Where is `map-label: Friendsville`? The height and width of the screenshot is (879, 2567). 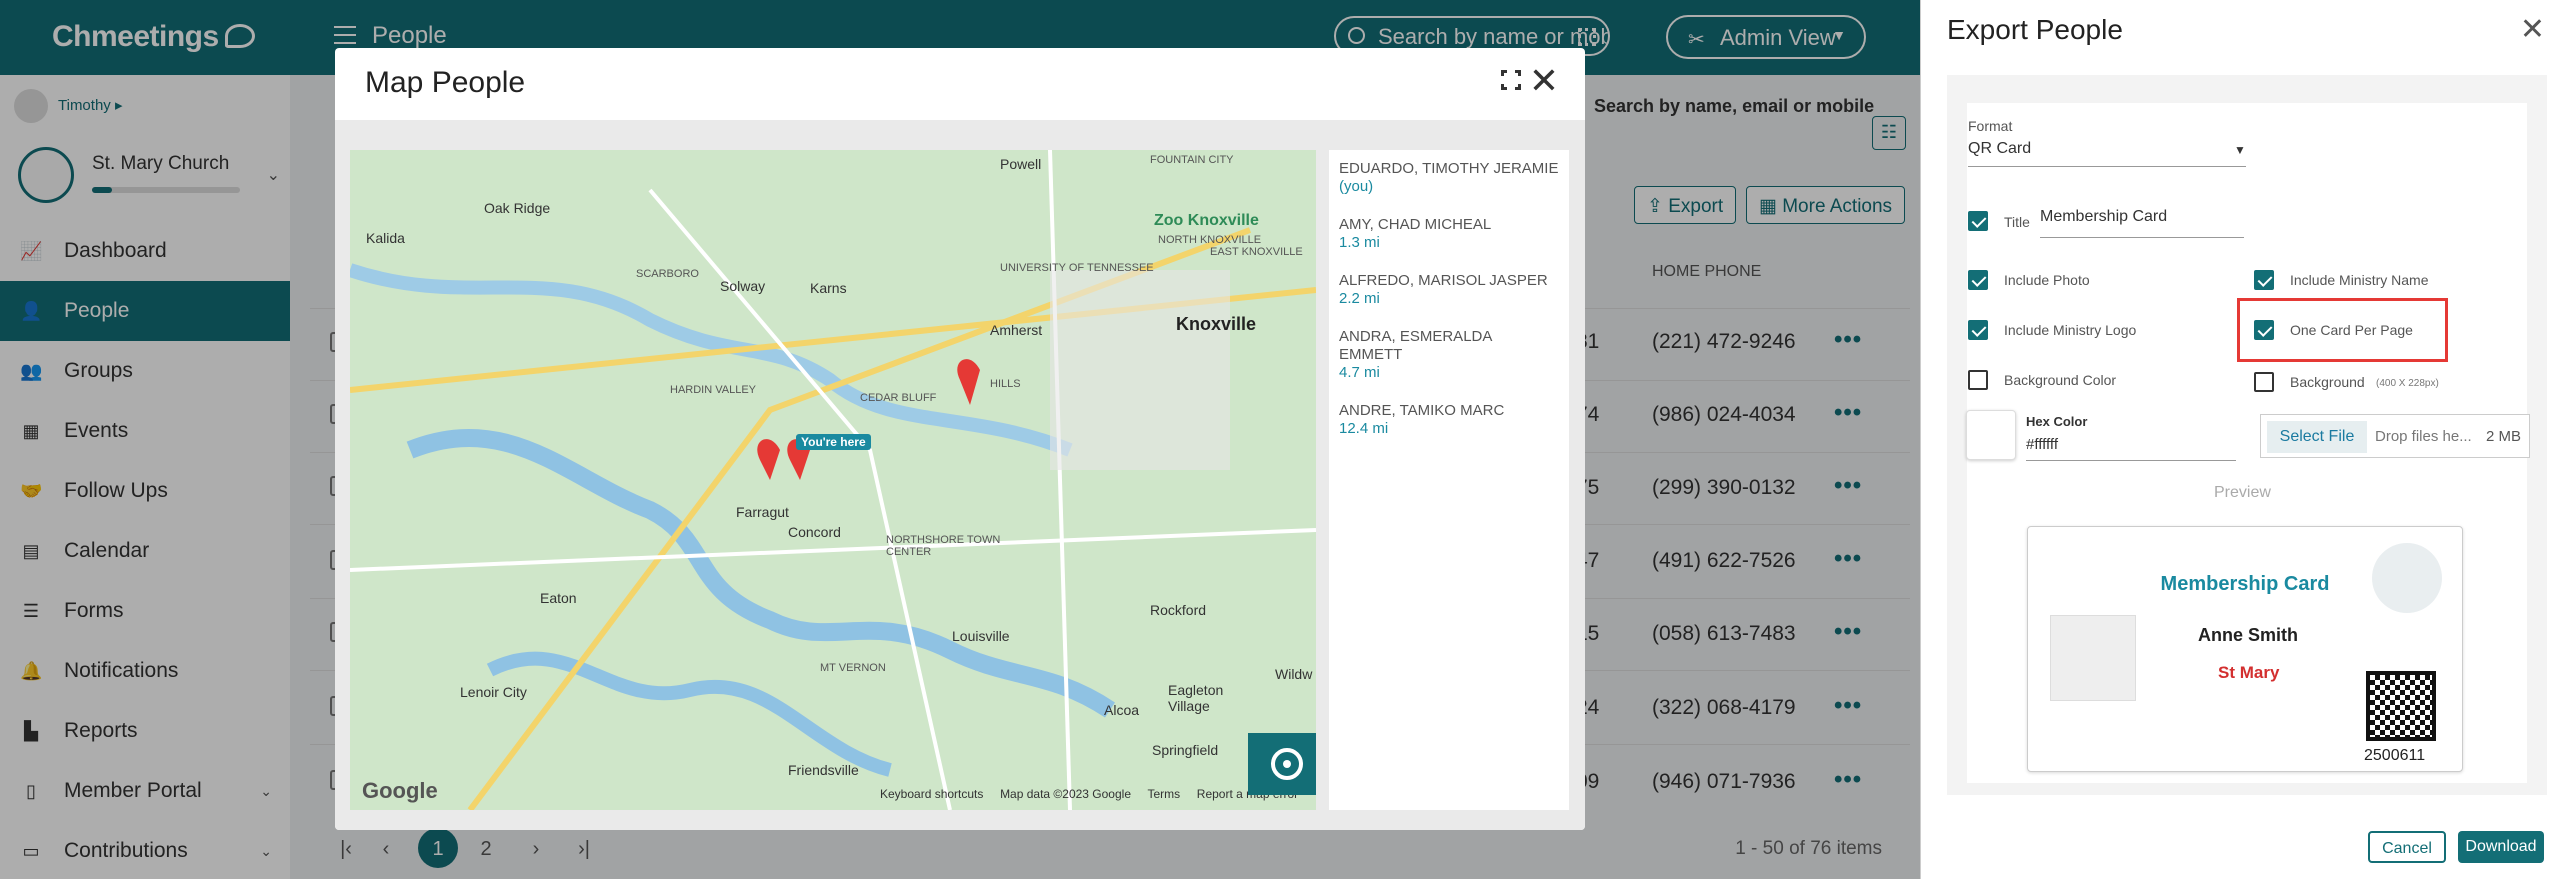
map-label: Friendsville is located at coordinates (823, 770).